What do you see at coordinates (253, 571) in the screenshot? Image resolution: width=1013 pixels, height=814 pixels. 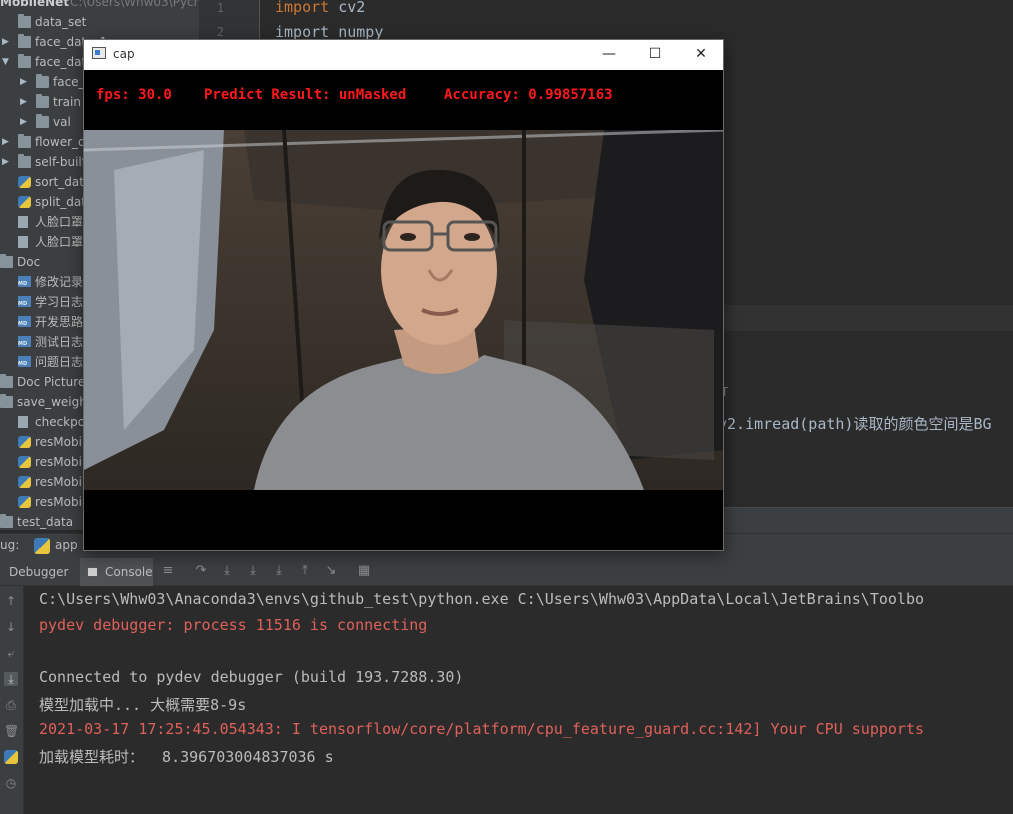 I see `step-into-my-code-icon: ⤓` at bounding box center [253, 571].